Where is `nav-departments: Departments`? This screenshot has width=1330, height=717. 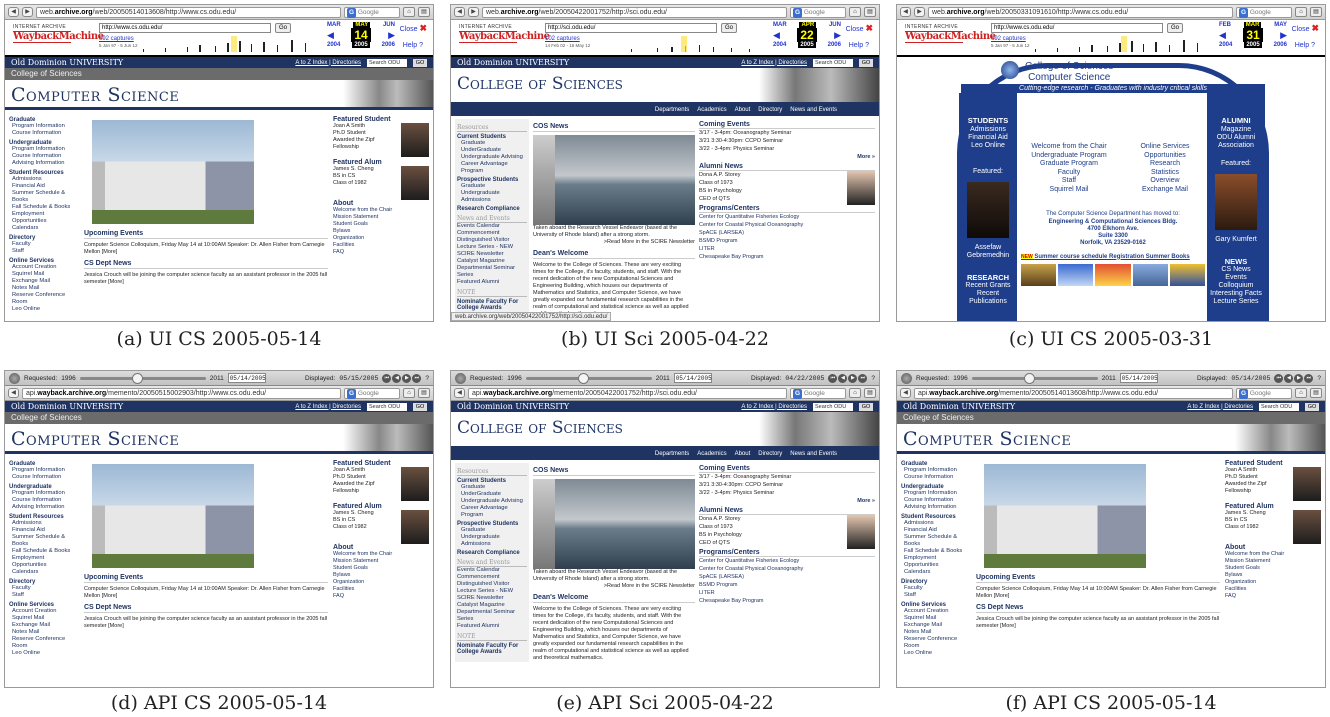
nav-departments: Departments is located at coordinates (672, 110).